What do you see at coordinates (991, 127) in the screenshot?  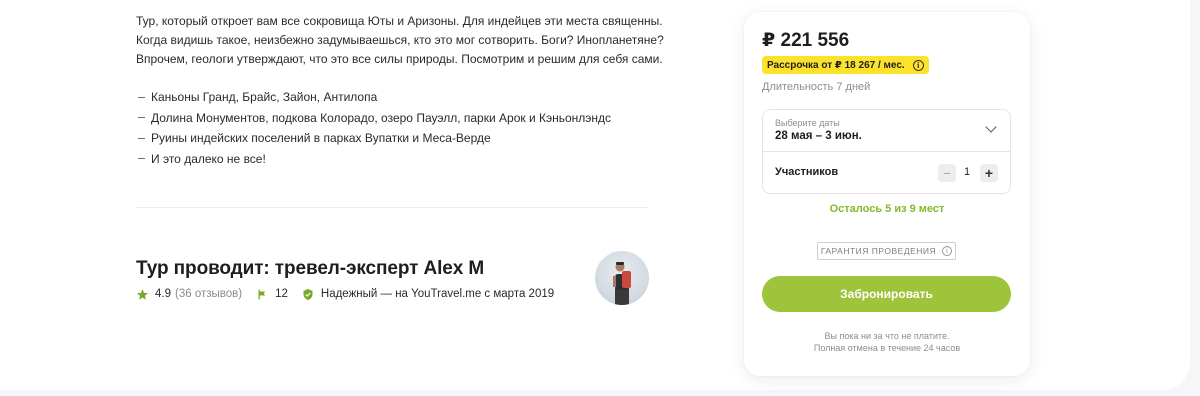 I see `chevron-down-icon` at bounding box center [991, 127].